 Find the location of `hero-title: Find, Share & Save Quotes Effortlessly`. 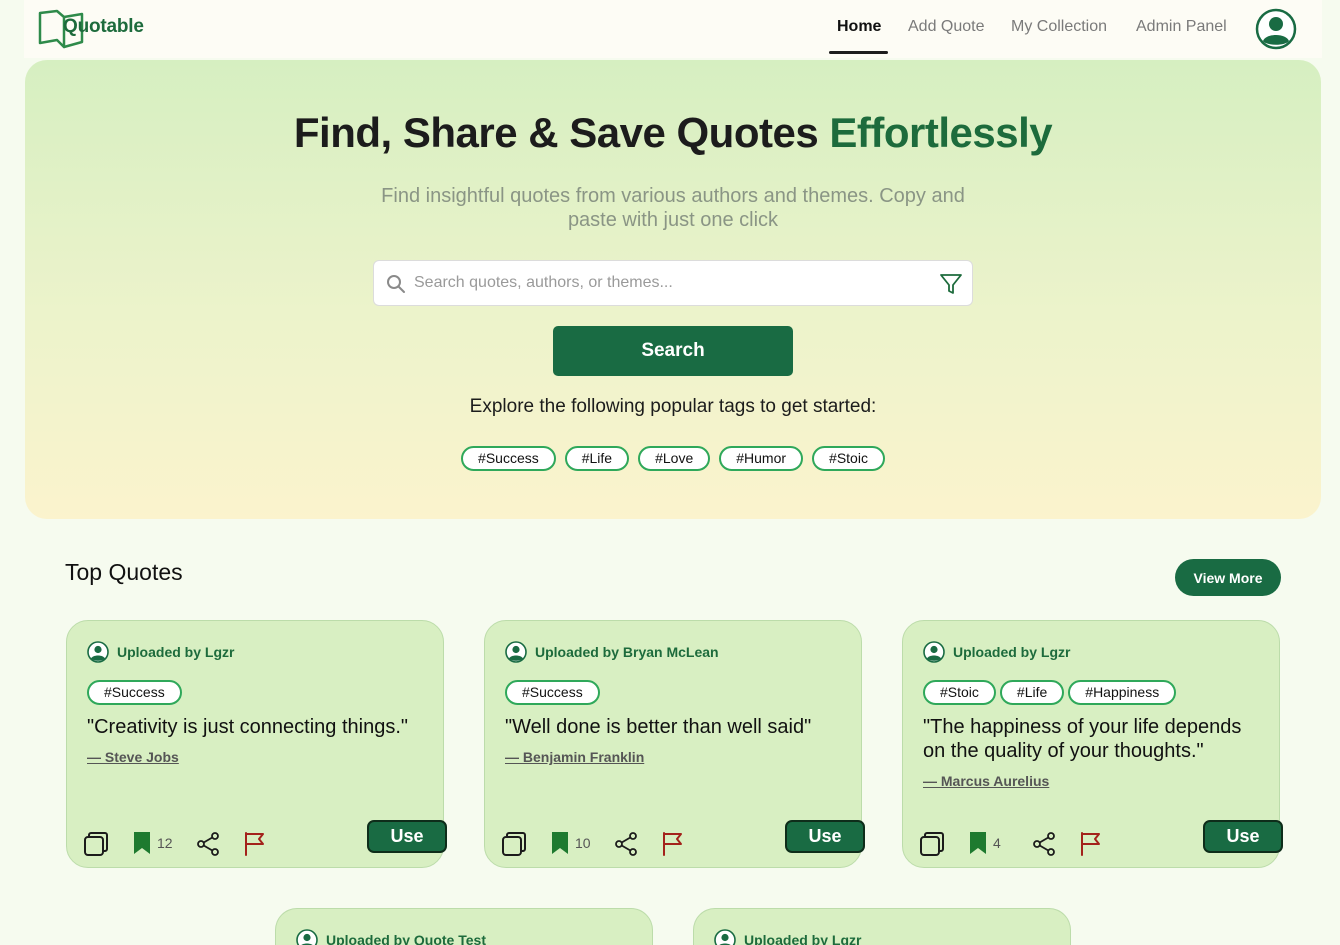

hero-title: Find, Share & Save Quotes Effortlessly is located at coordinates (673, 133).